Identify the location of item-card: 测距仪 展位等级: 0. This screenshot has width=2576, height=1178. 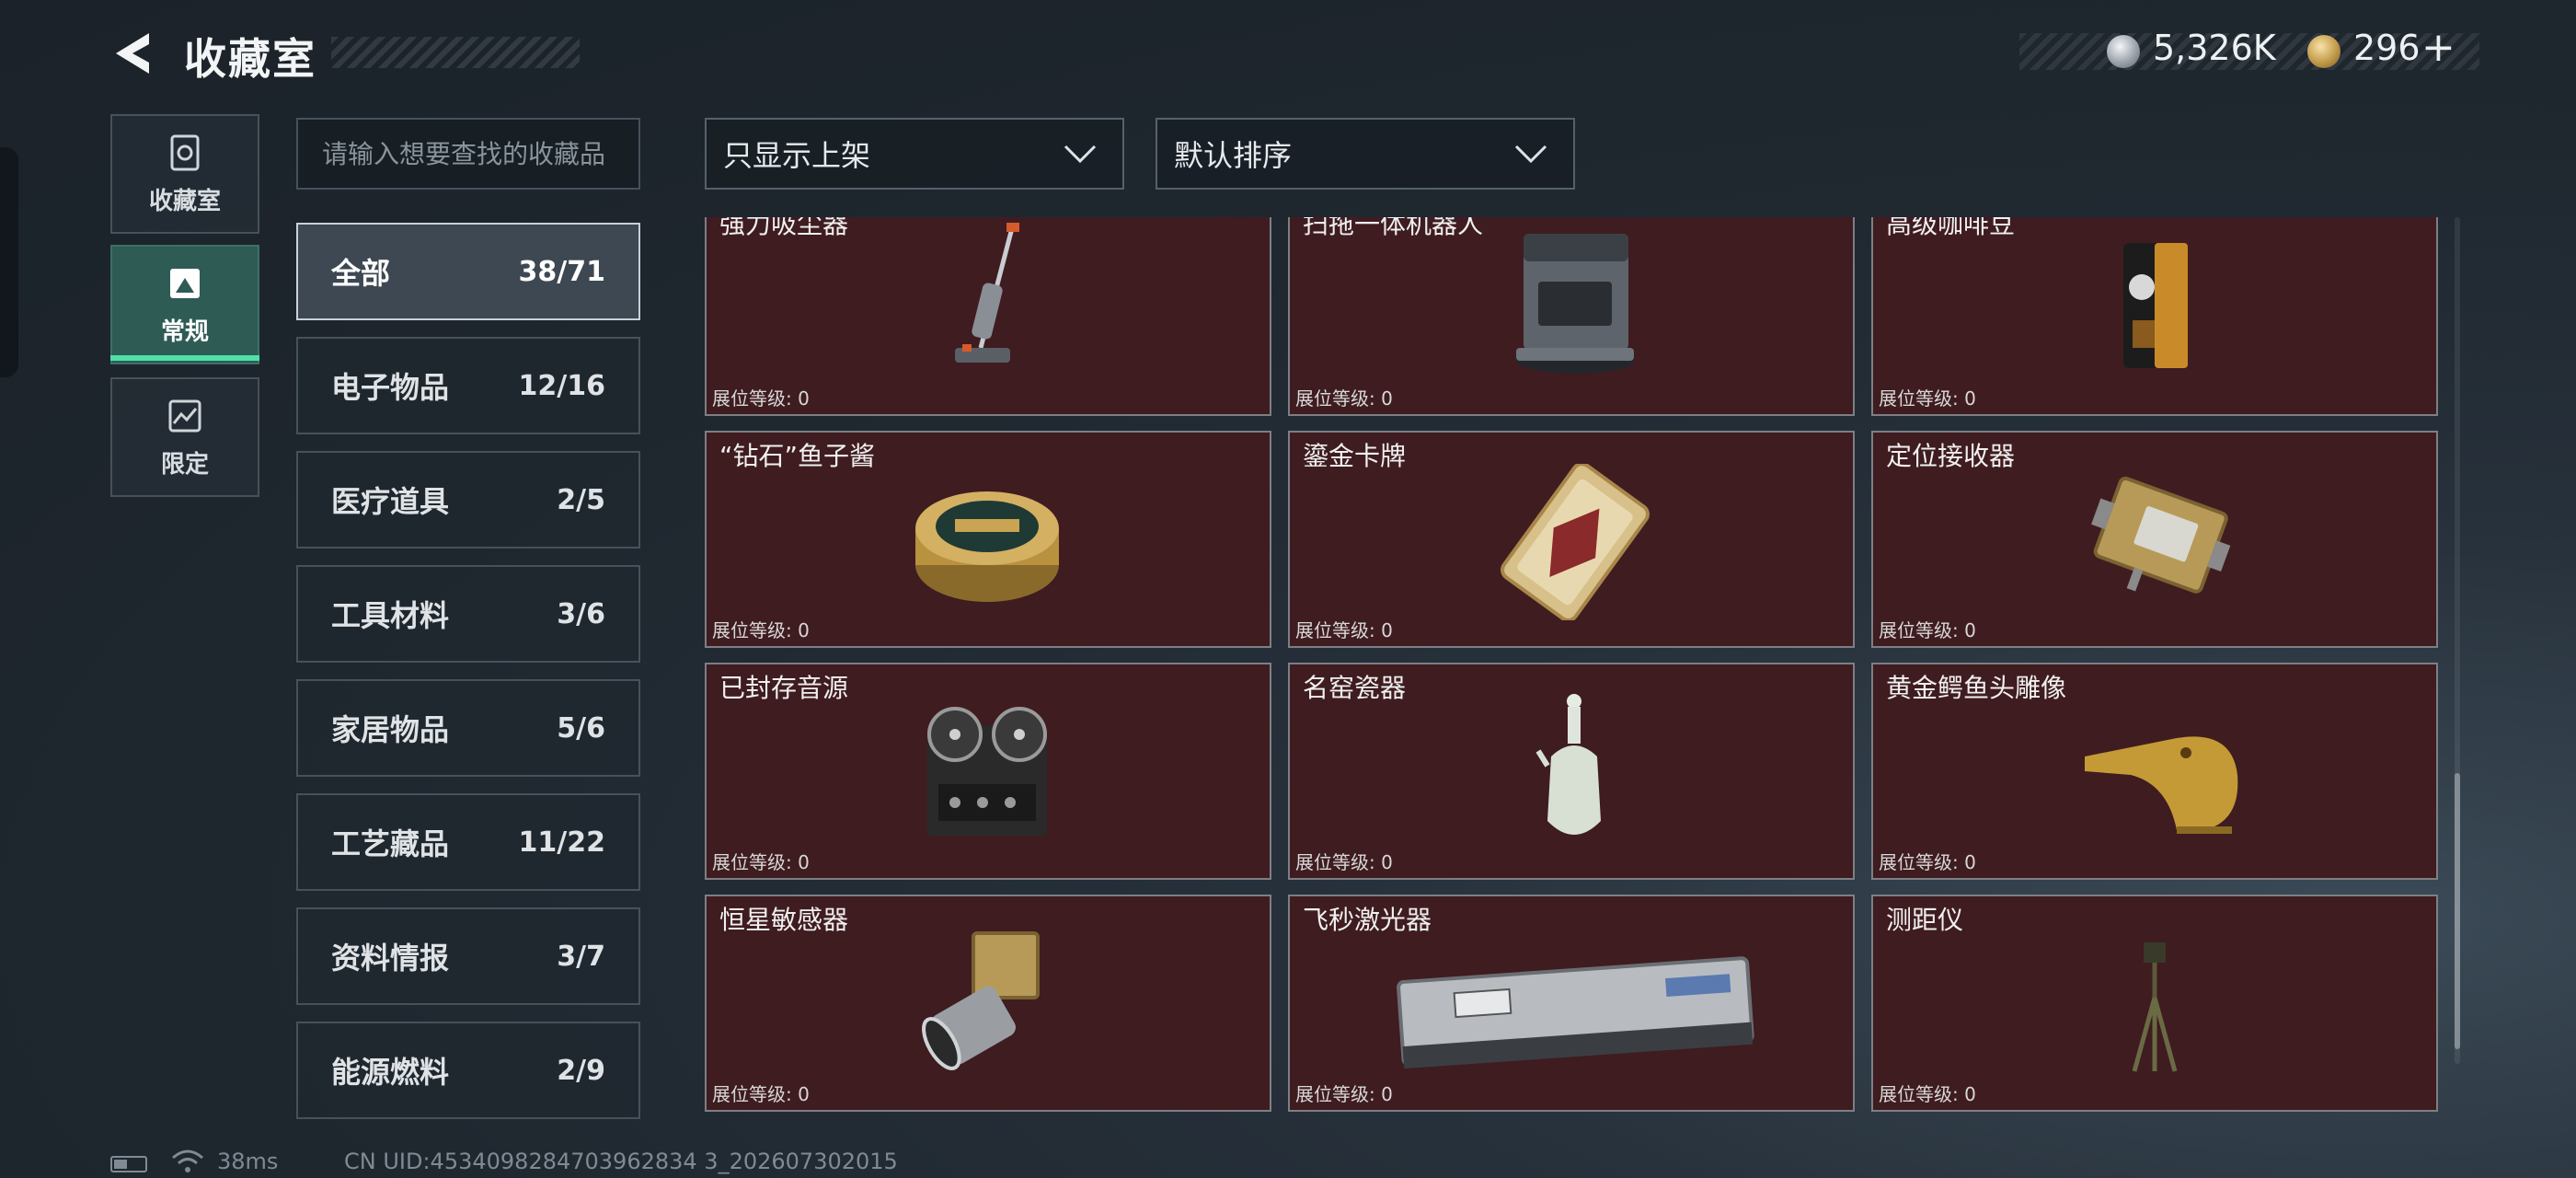
(2154, 1003).